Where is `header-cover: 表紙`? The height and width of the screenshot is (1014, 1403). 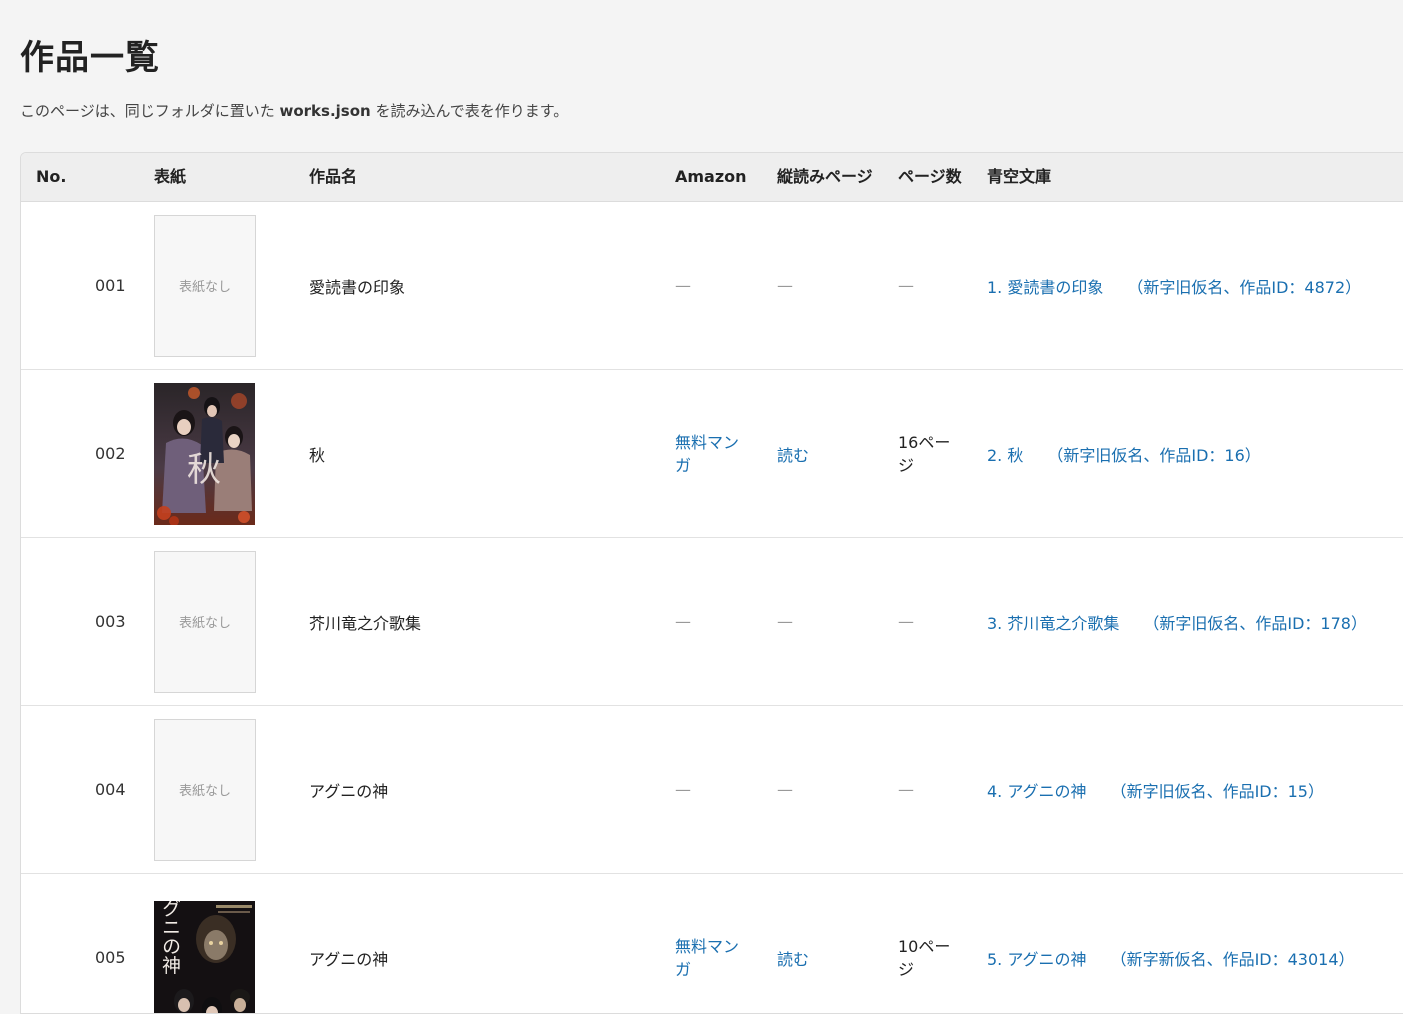 header-cover: 表紙 is located at coordinates (170, 177).